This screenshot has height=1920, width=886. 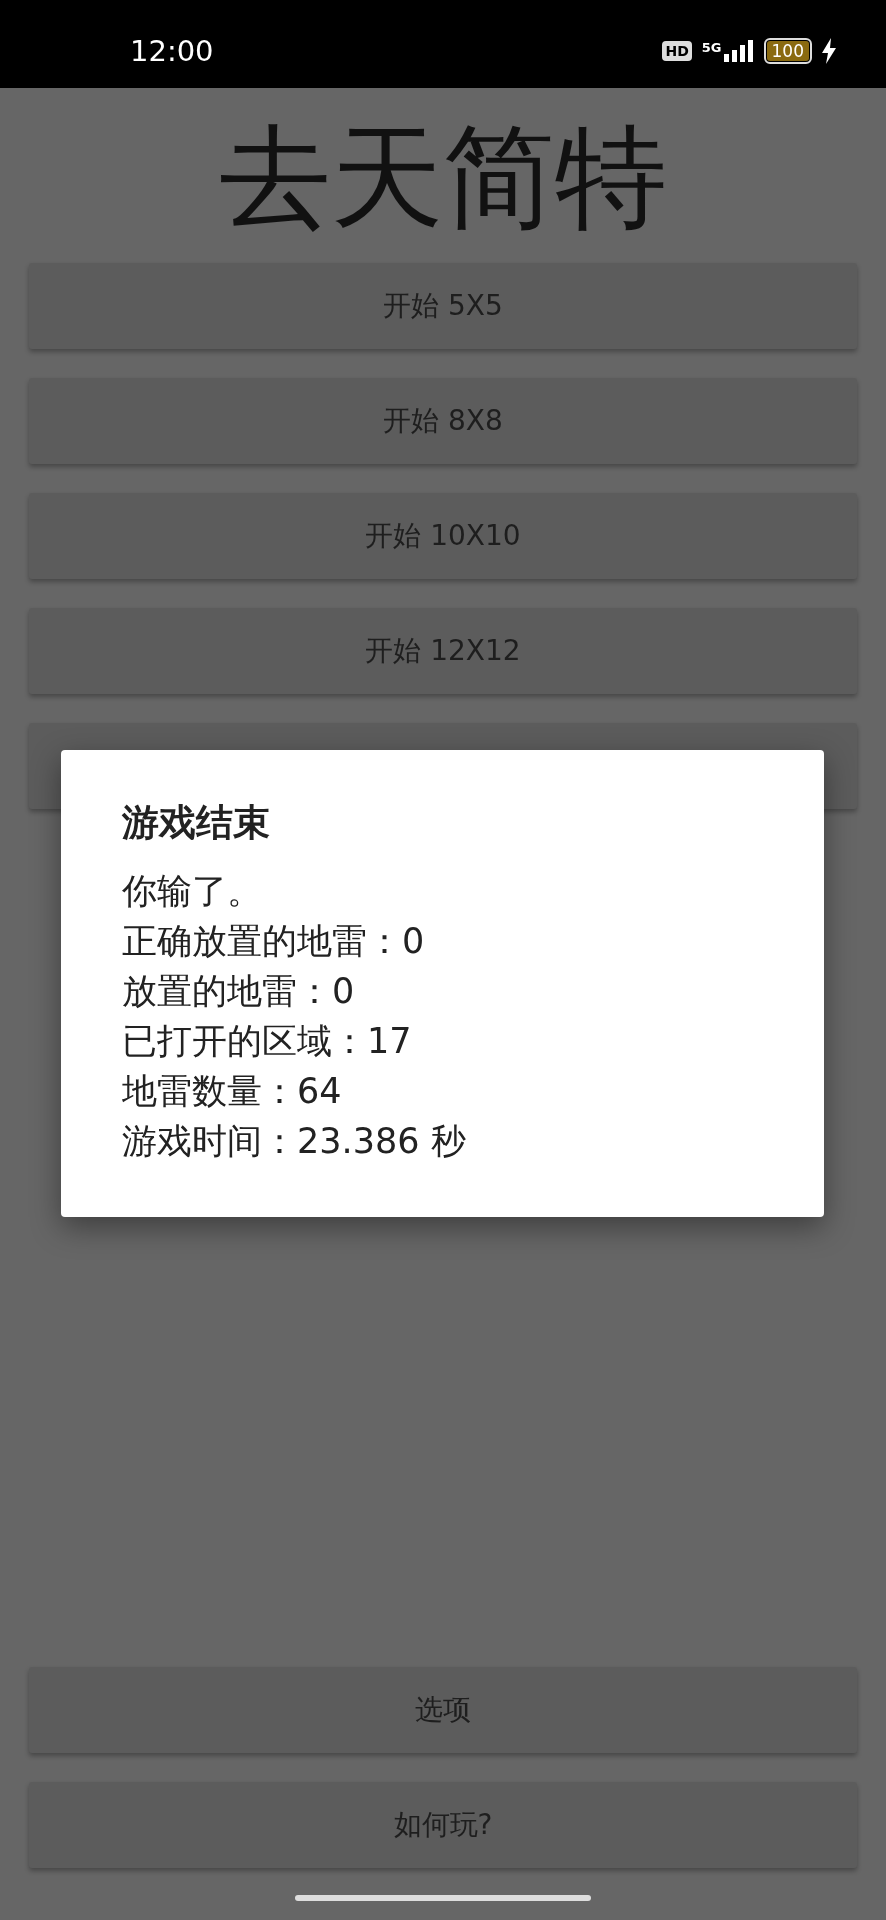 I want to click on menu-button: 开始 5X5, so click(x=443, y=306).